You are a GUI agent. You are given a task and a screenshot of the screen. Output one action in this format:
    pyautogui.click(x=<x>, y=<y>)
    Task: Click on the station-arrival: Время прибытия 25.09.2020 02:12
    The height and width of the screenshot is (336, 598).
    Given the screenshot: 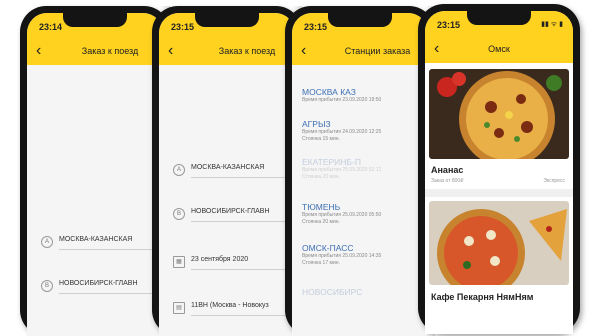 What is the action you would take?
    pyautogui.click(x=342, y=170)
    